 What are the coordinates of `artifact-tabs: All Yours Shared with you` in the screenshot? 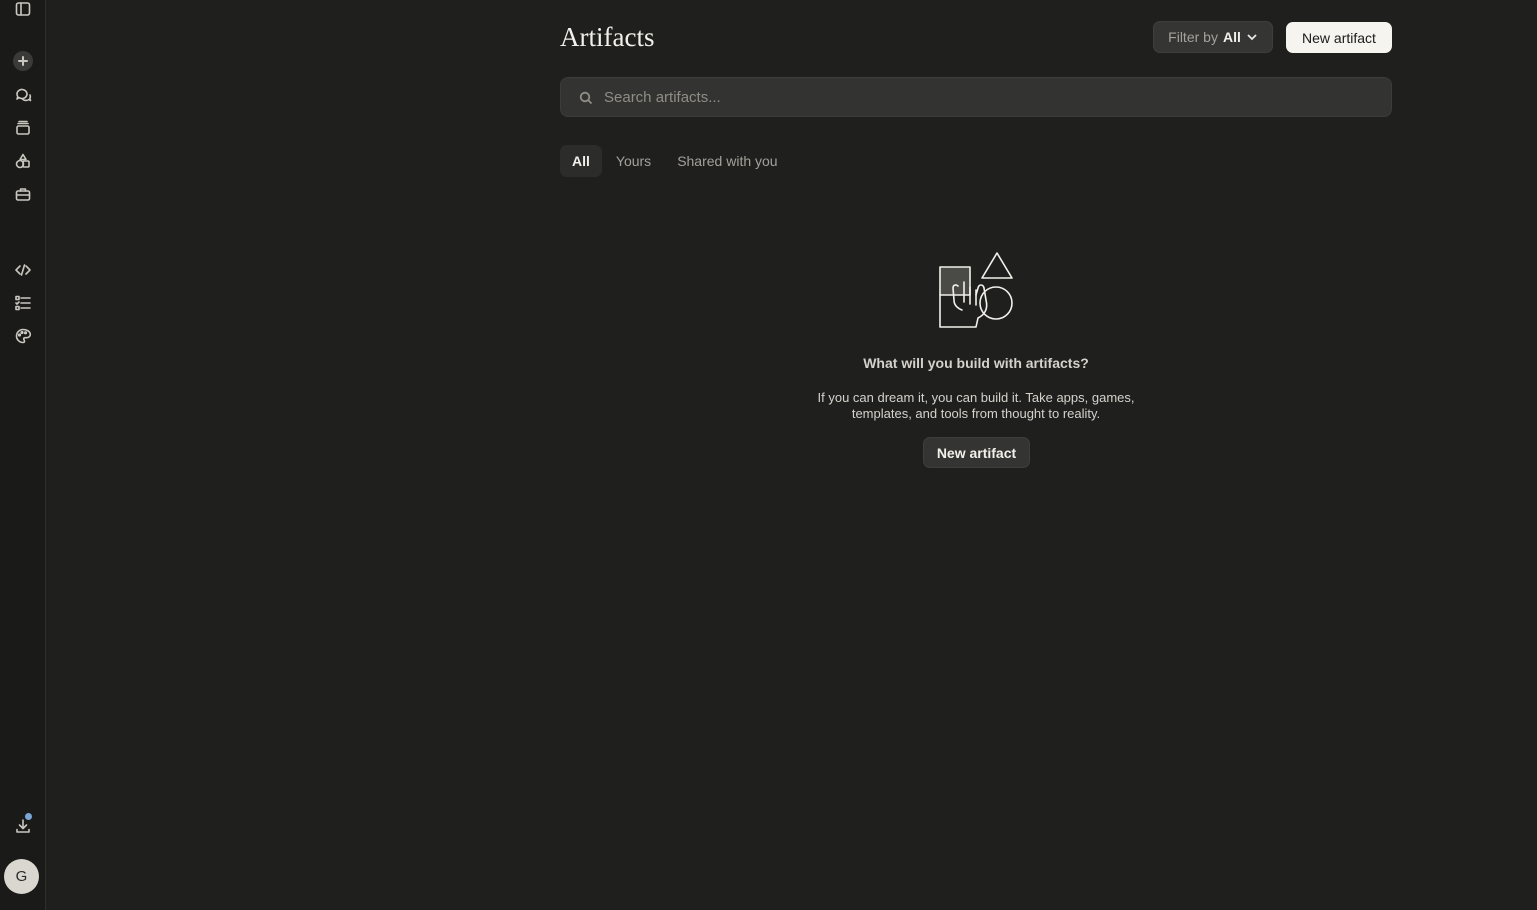 It's located at (675, 161).